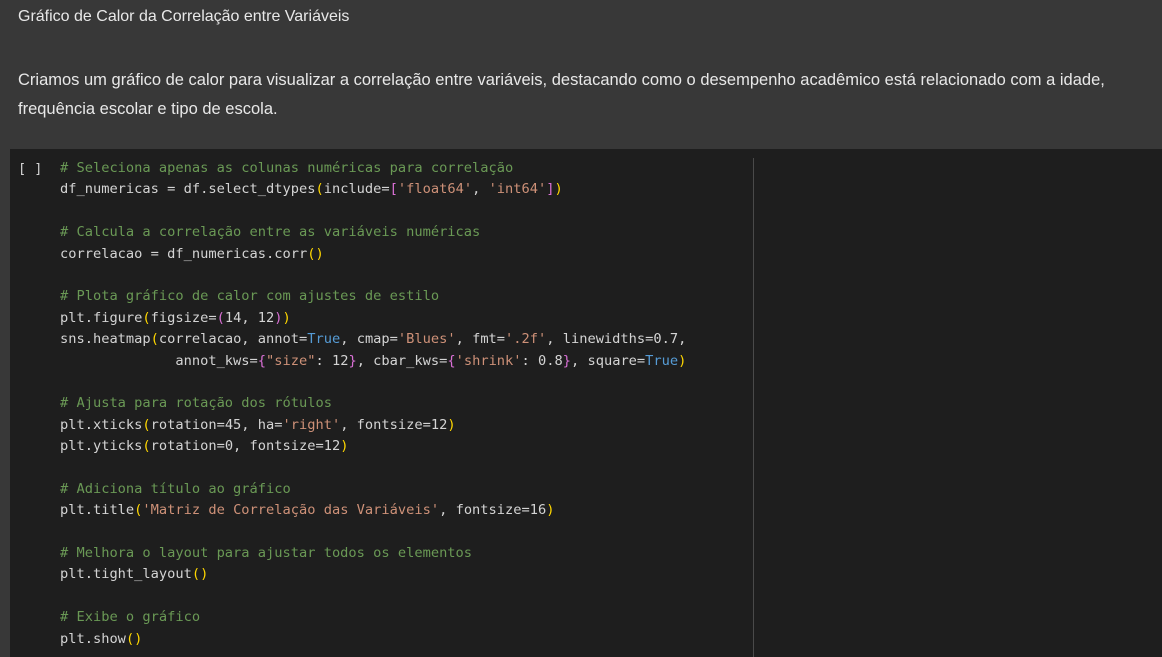 This screenshot has width=1162, height=657. Describe the element at coordinates (480, 339) in the screenshot. I see `code-token: , fmt=` at that location.